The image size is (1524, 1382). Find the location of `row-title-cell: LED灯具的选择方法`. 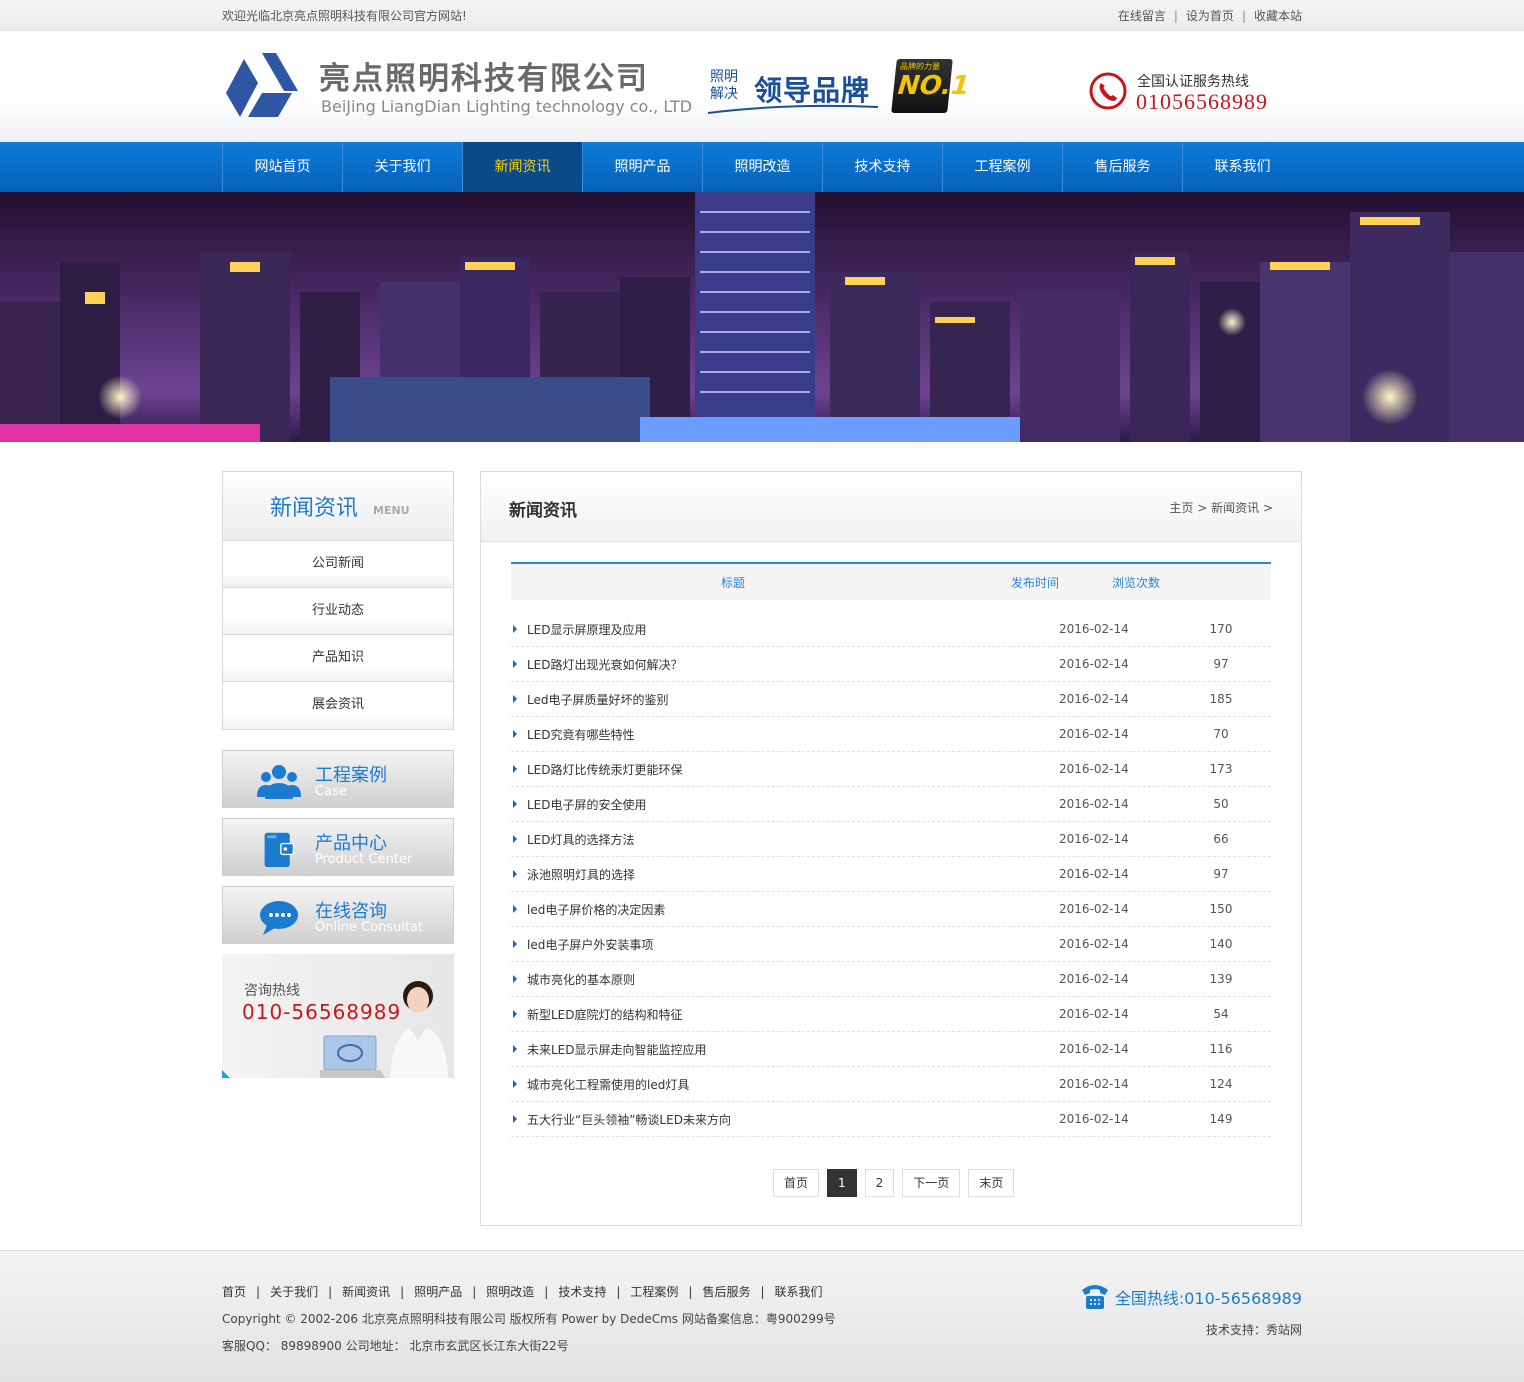

row-title-cell: LED灯具的选择方法 is located at coordinates (785, 839).